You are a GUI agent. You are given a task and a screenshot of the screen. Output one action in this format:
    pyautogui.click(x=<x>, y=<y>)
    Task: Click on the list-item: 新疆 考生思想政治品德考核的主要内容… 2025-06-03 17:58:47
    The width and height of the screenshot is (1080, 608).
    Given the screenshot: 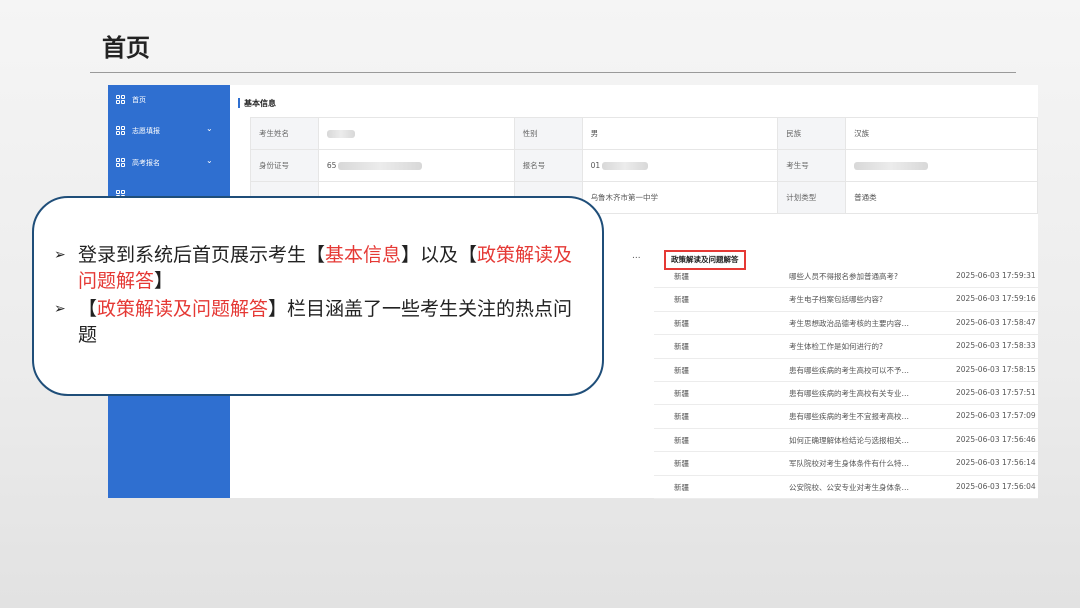 What is the action you would take?
    pyautogui.click(x=846, y=324)
    